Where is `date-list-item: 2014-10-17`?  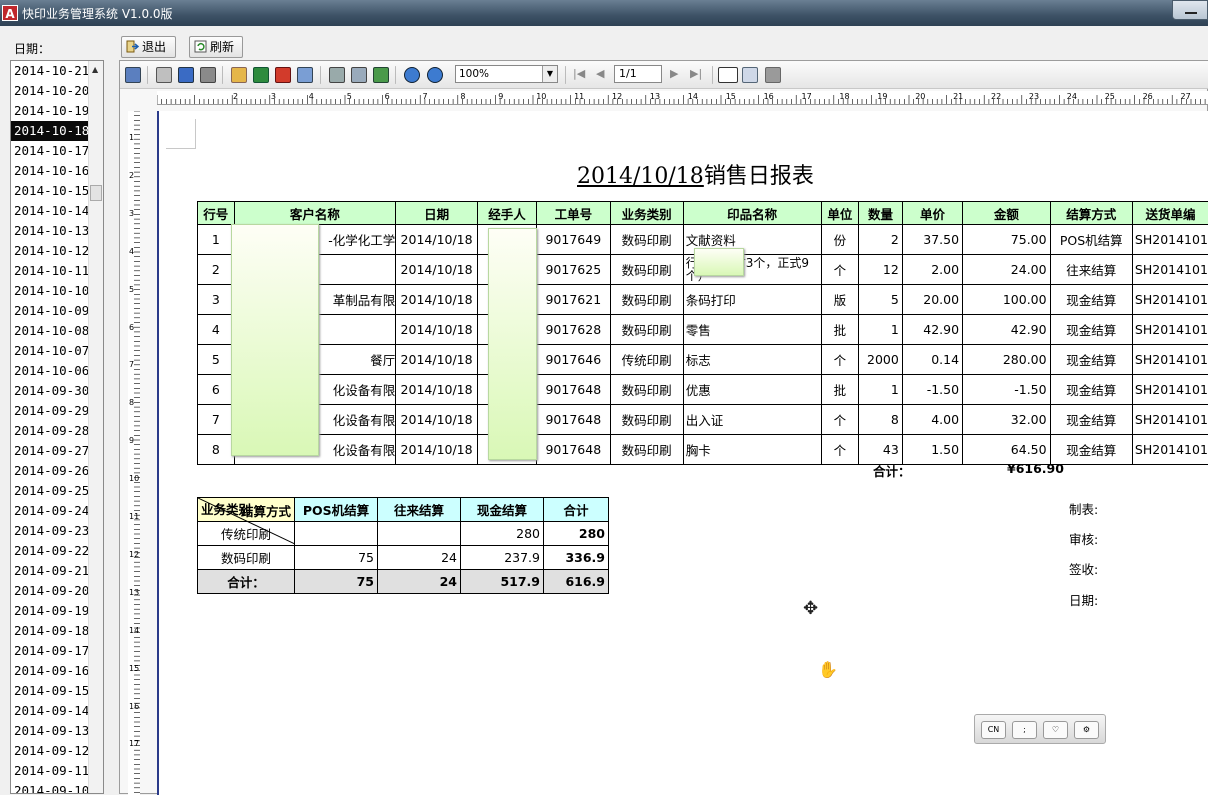 date-list-item: 2014-10-17 is located at coordinates (49, 151).